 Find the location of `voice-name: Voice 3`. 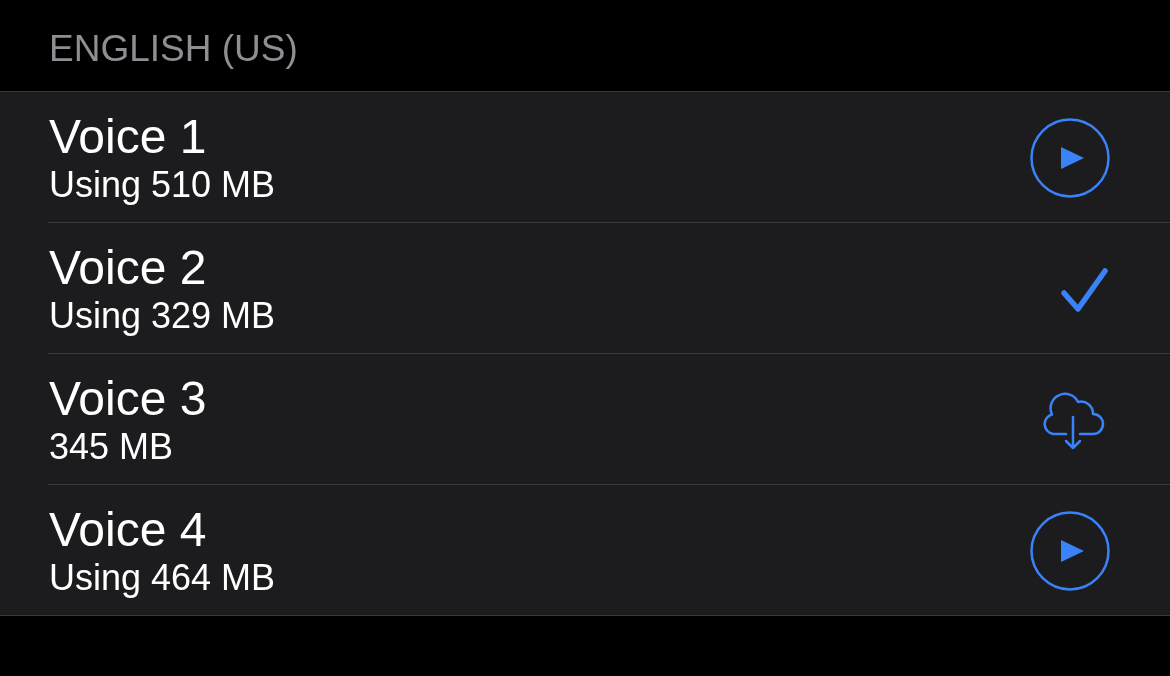

voice-name: Voice 3 is located at coordinates (128, 399).